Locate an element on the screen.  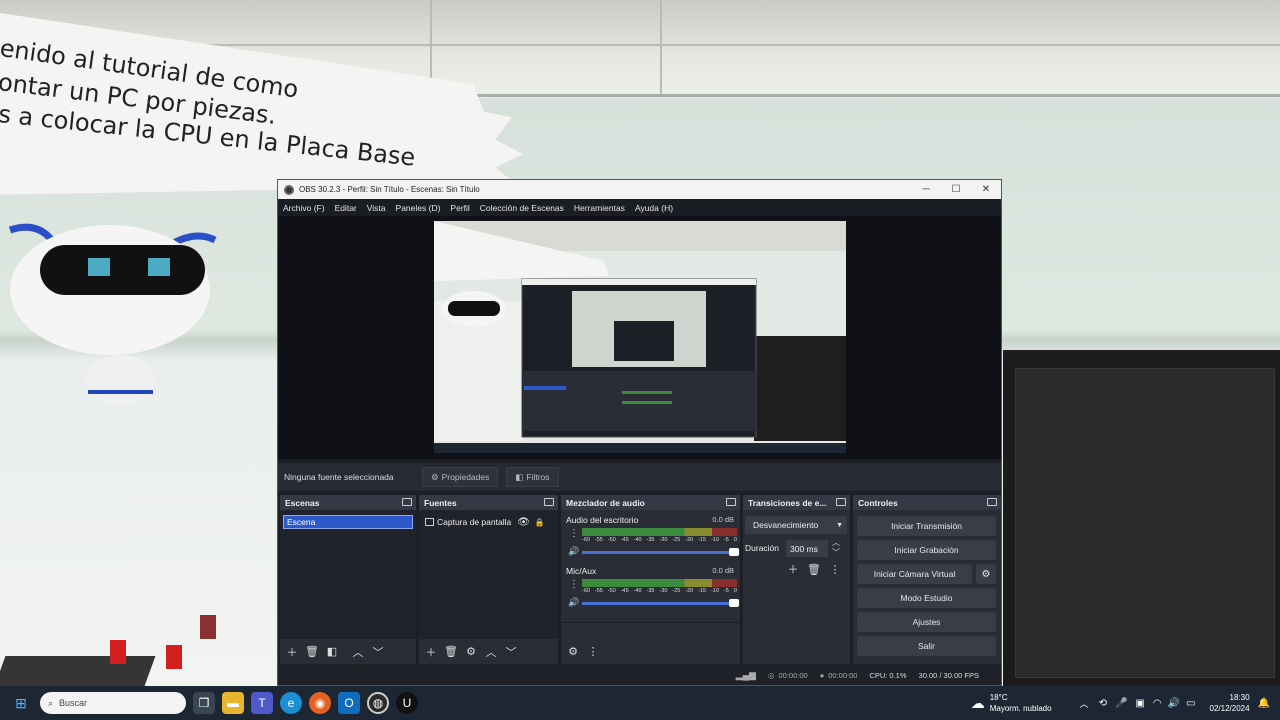
file-explorer-icon: ▬ is located at coordinates (233, 703).